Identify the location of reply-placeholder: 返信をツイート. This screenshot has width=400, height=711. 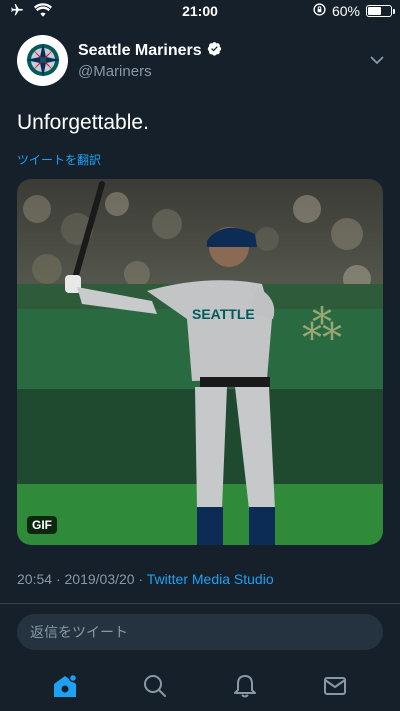
(79, 632).